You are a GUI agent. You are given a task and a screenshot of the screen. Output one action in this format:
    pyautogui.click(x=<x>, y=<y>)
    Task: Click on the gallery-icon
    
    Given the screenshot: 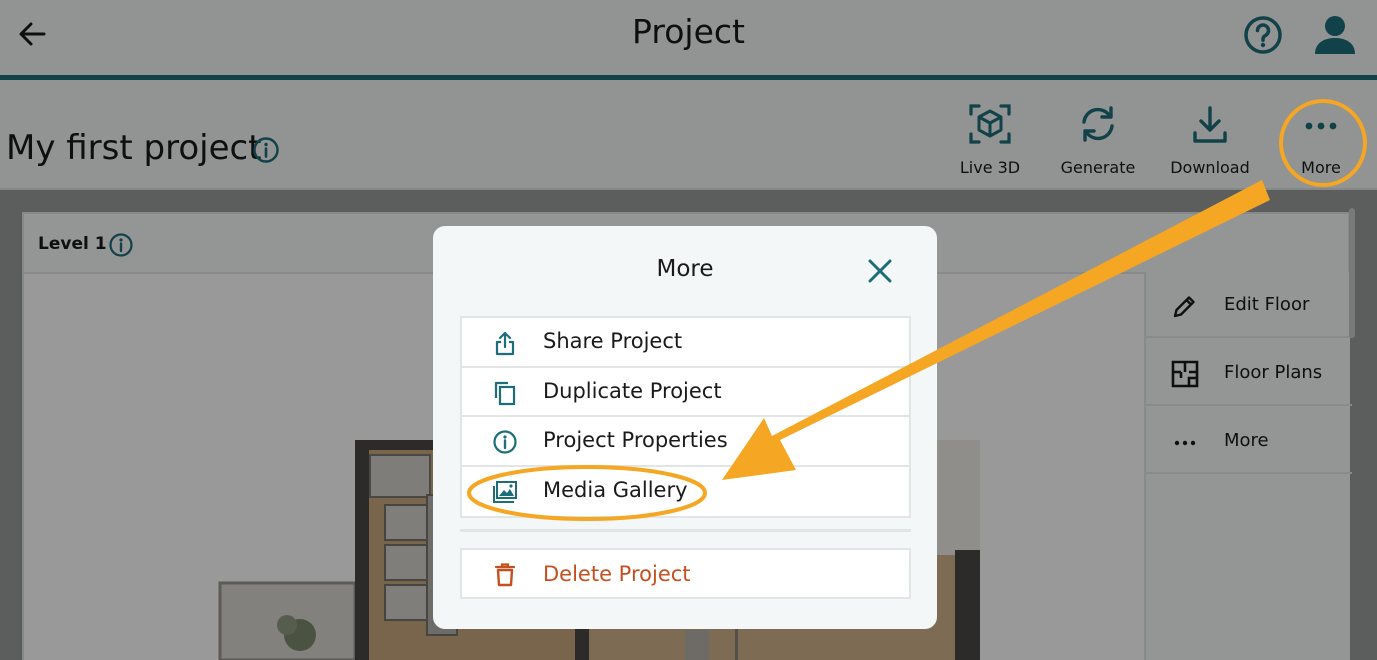 What is the action you would take?
    pyautogui.click(x=505, y=491)
    